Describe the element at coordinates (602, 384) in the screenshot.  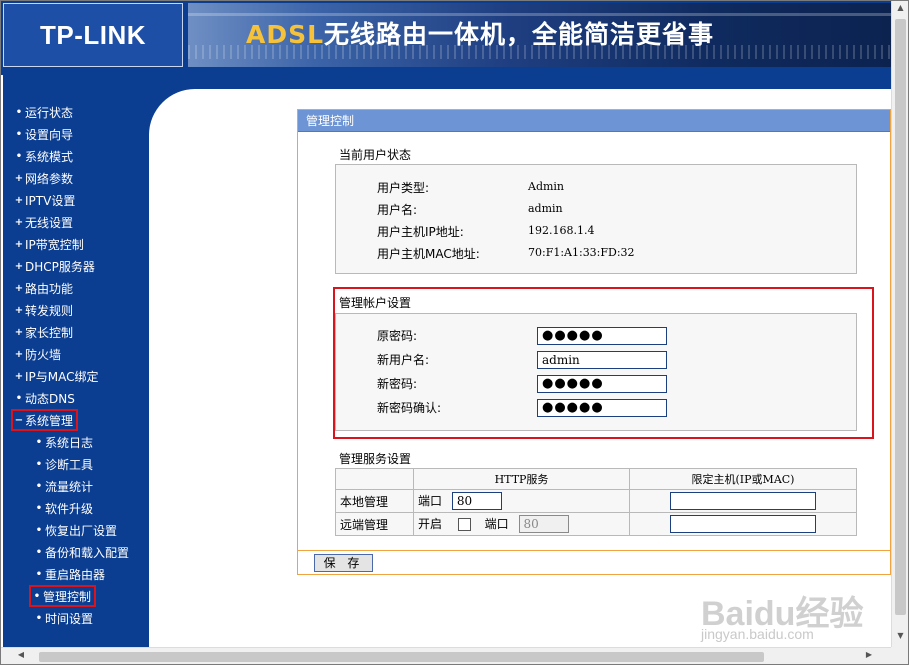
I see `new-password-input: ●●●●●` at that location.